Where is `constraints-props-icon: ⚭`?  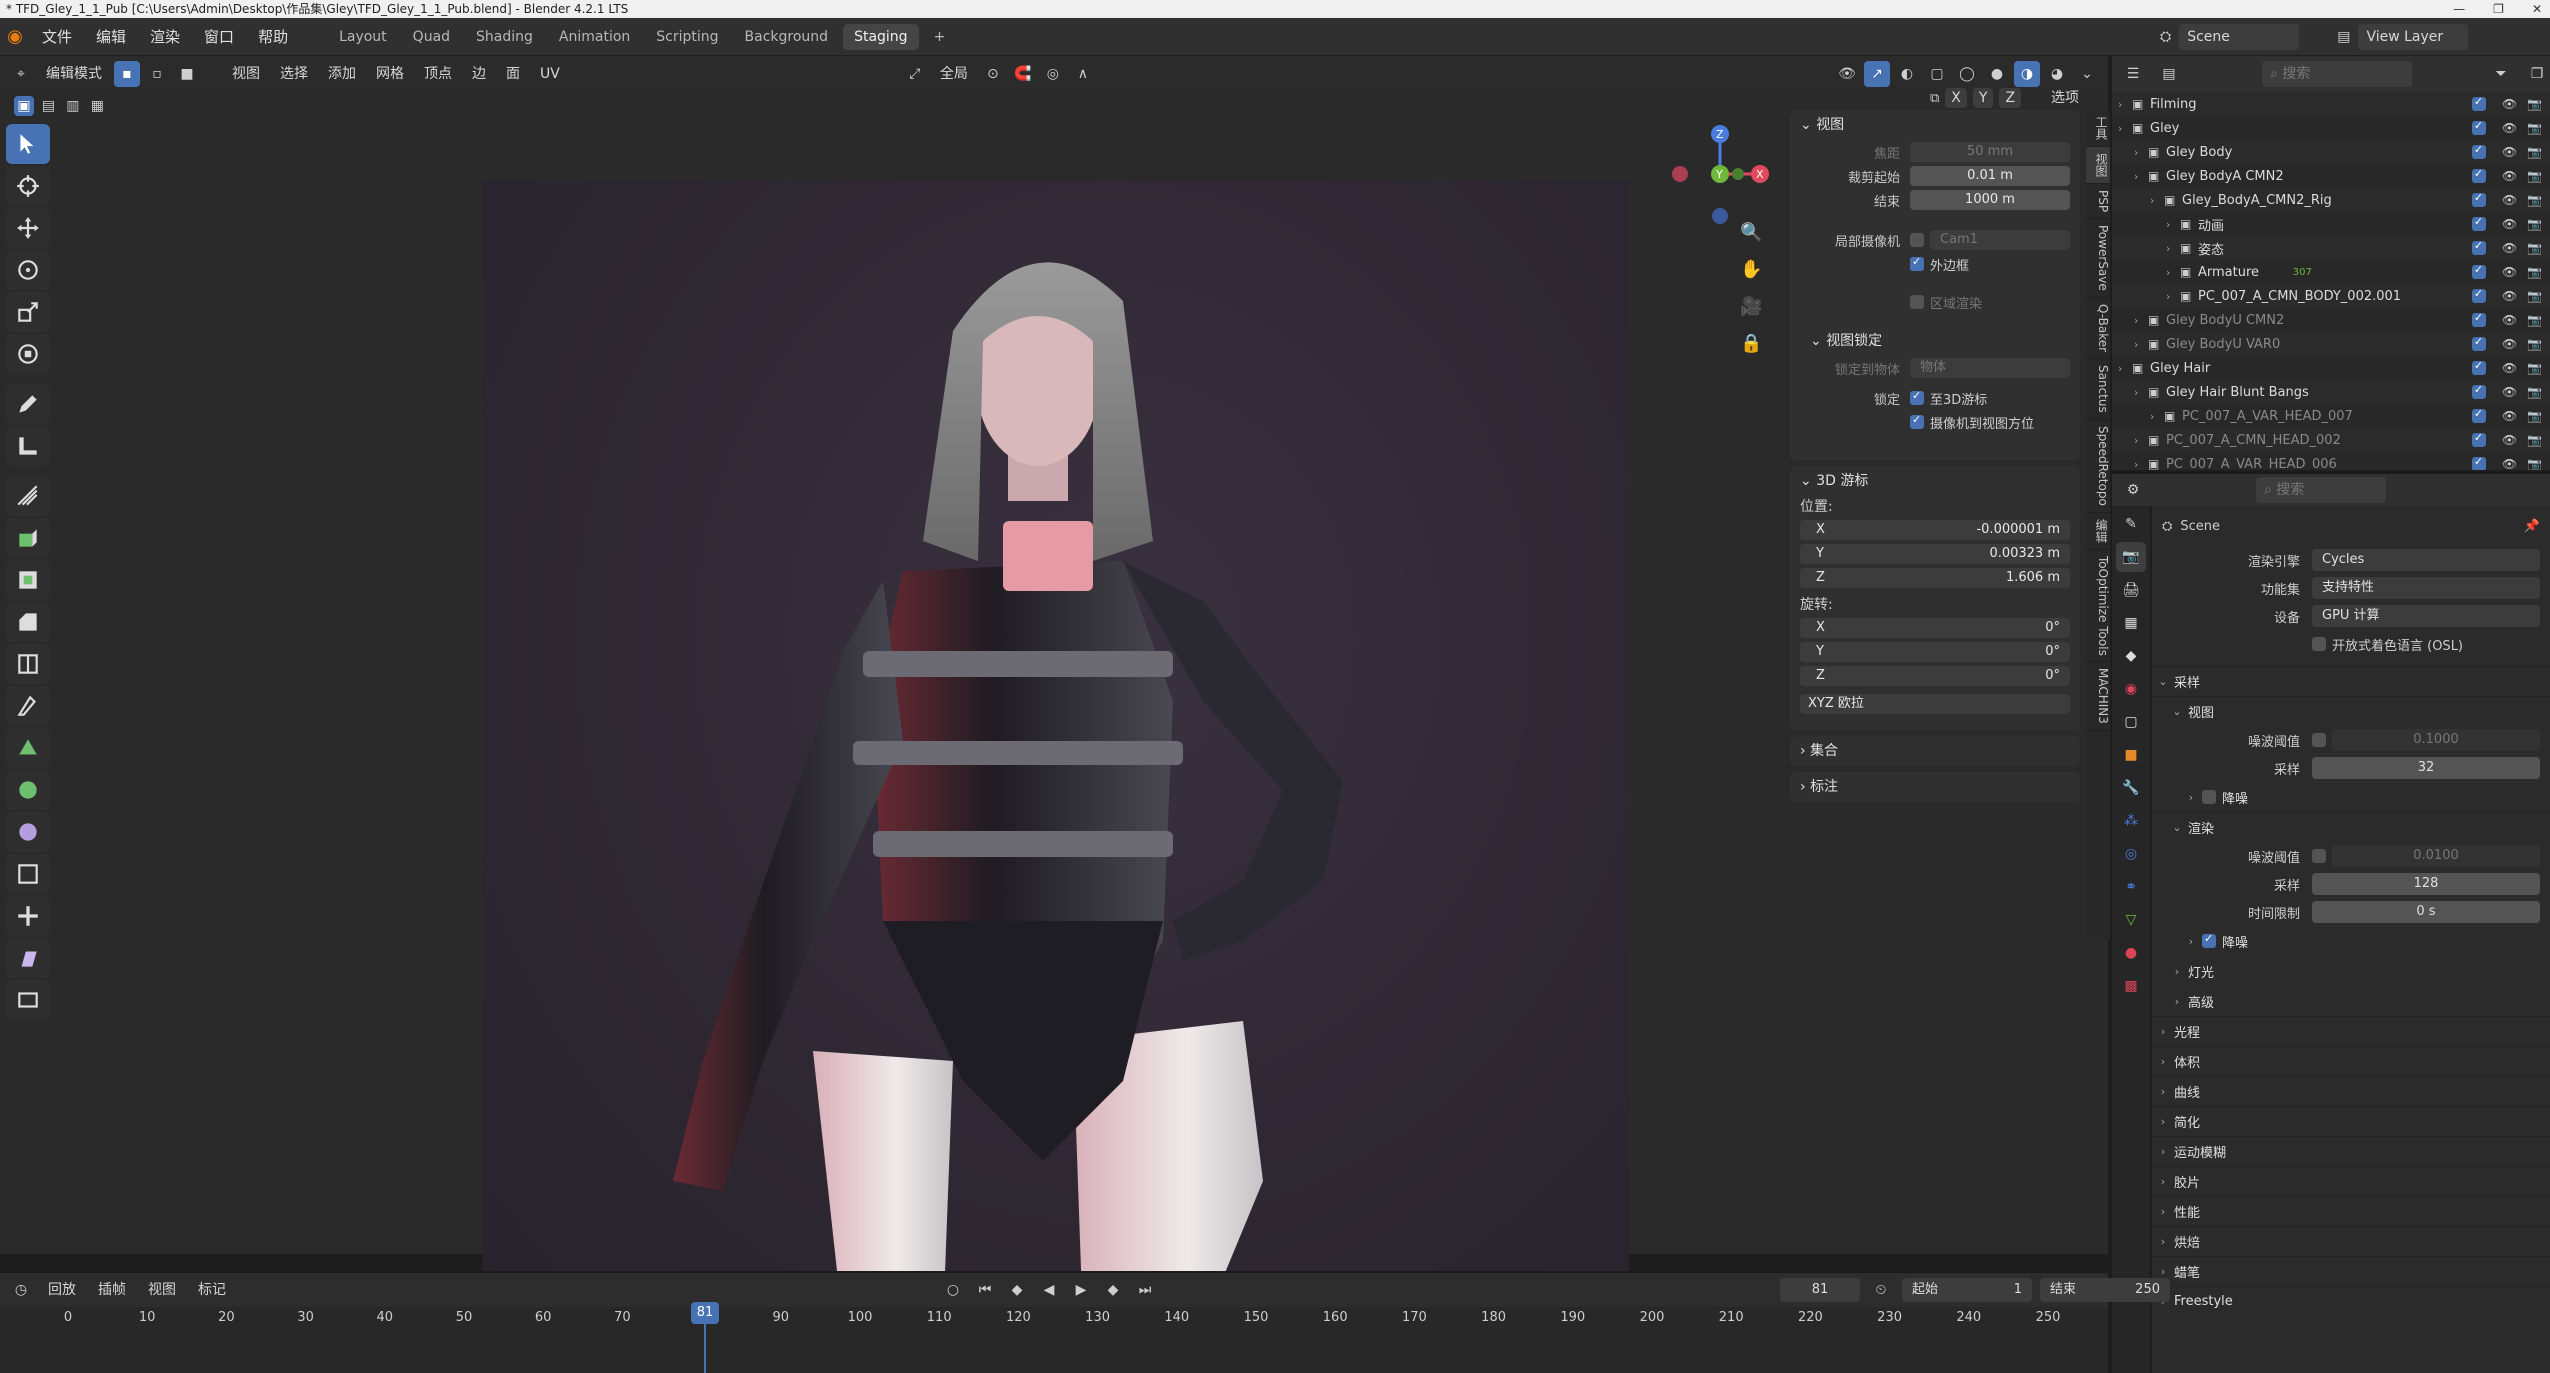
constraints-props-icon: ⚭ is located at coordinates (2131, 887).